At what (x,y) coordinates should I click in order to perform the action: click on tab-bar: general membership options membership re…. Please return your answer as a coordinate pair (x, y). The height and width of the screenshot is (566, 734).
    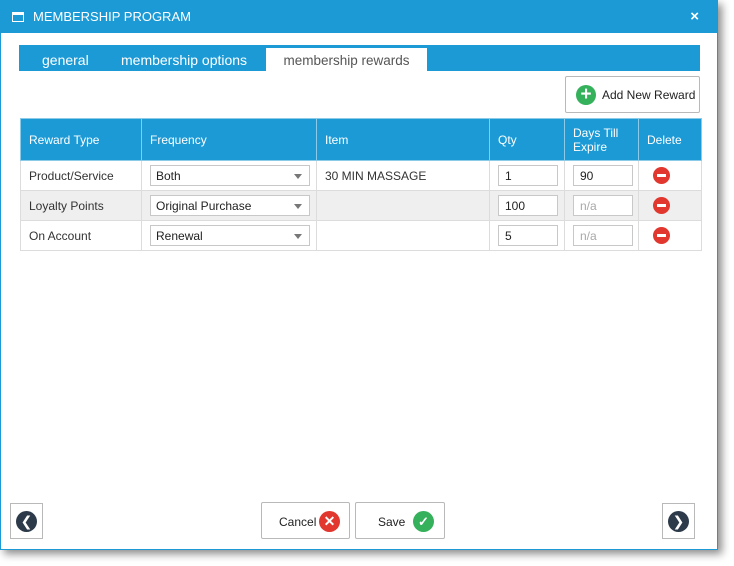
    Looking at the image, I should click on (359, 58).